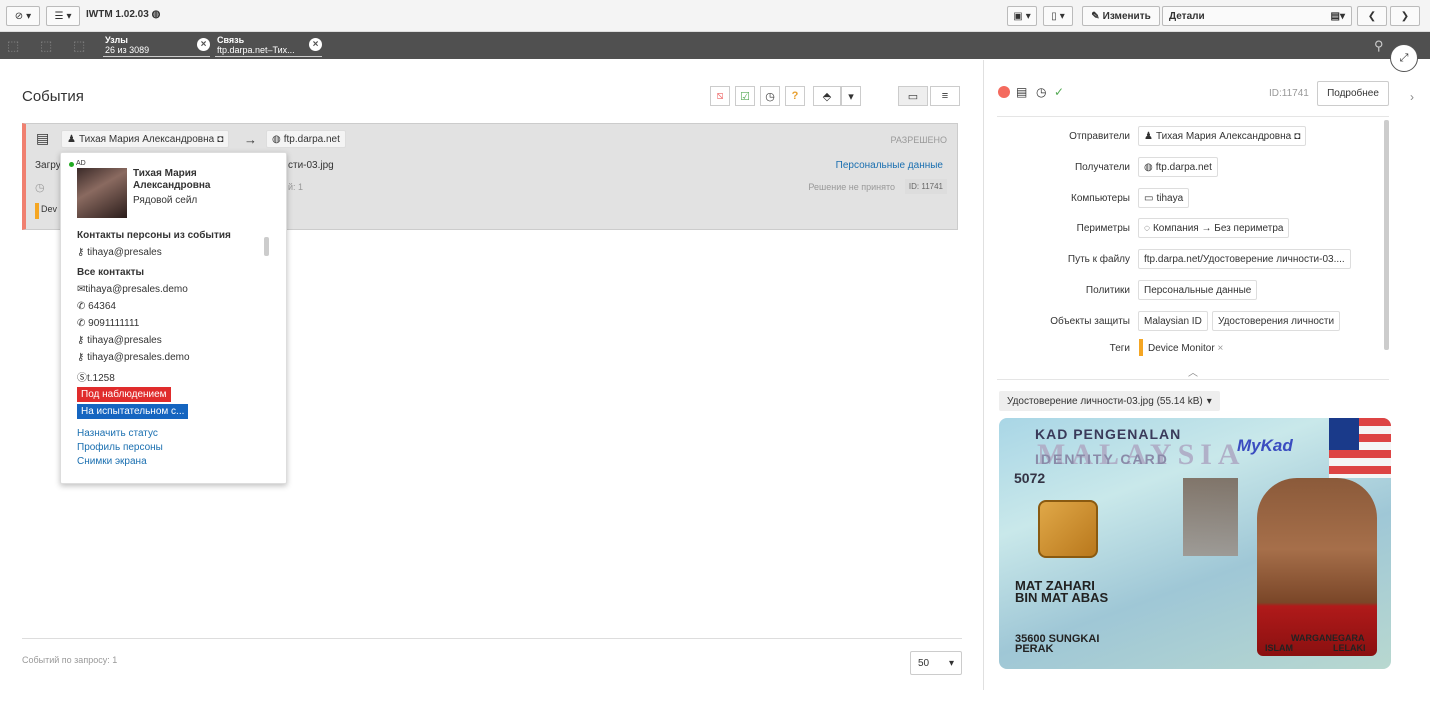 This screenshot has height=723, width=1430. Describe the element at coordinates (1121, 16) in the screenshot. I see `edit-button: ✎ Изменить` at that location.